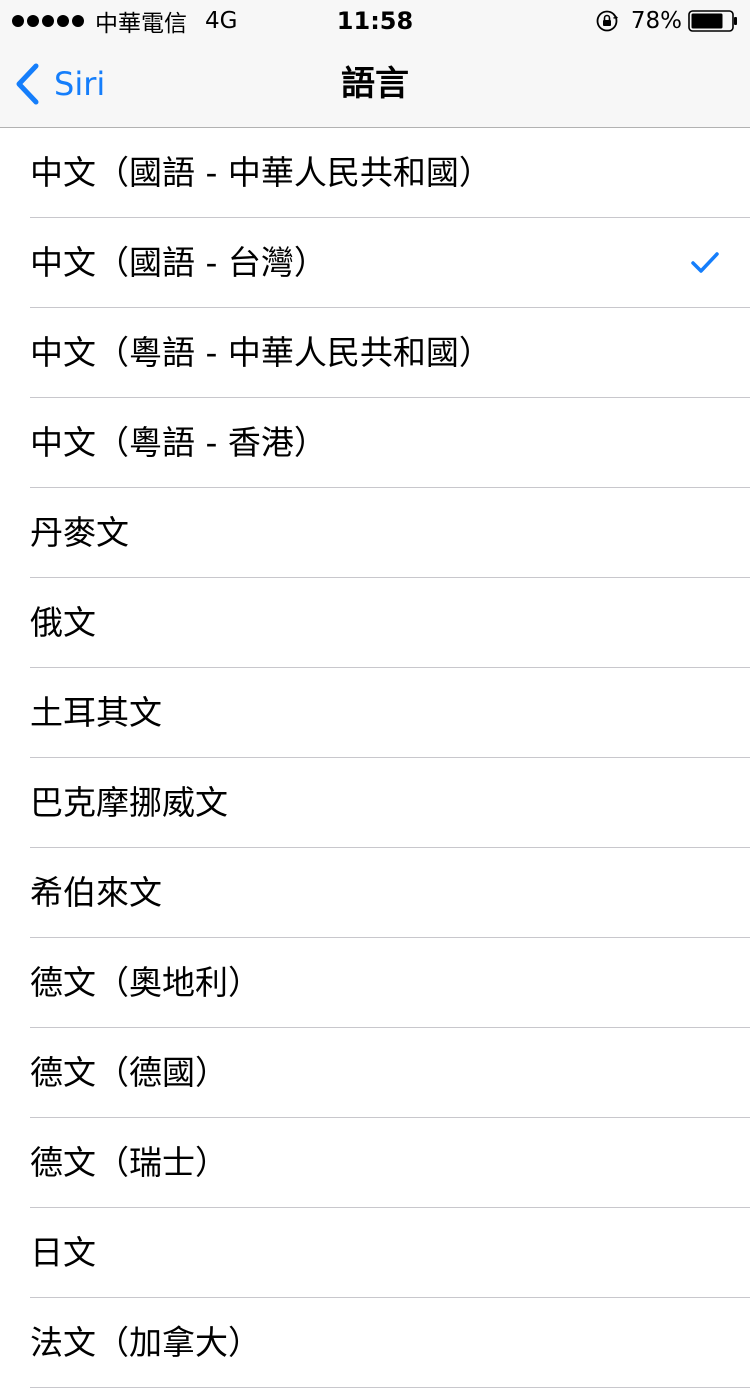 Image resolution: width=750 pixels, height=1388 pixels. I want to click on language-label: 中文（國語 - 中華人民共和國）, so click(261, 172).